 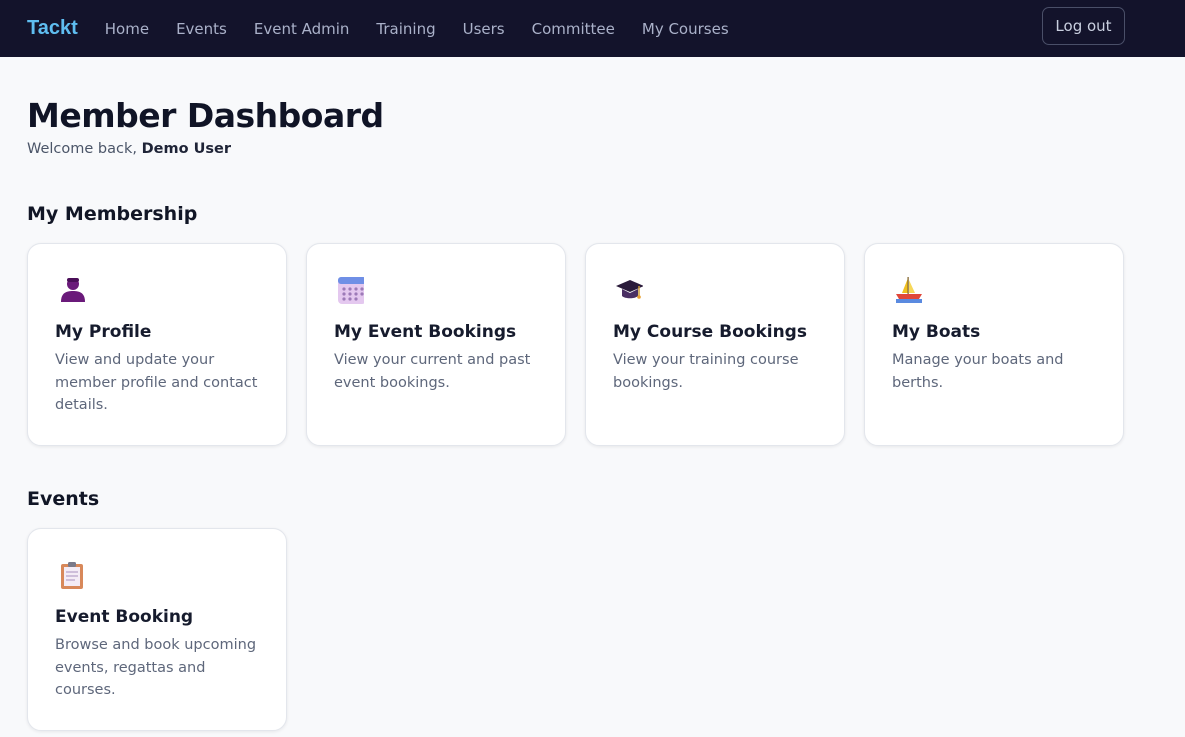 I want to click on graduation-cap-icon, so click(x=629, y=289).